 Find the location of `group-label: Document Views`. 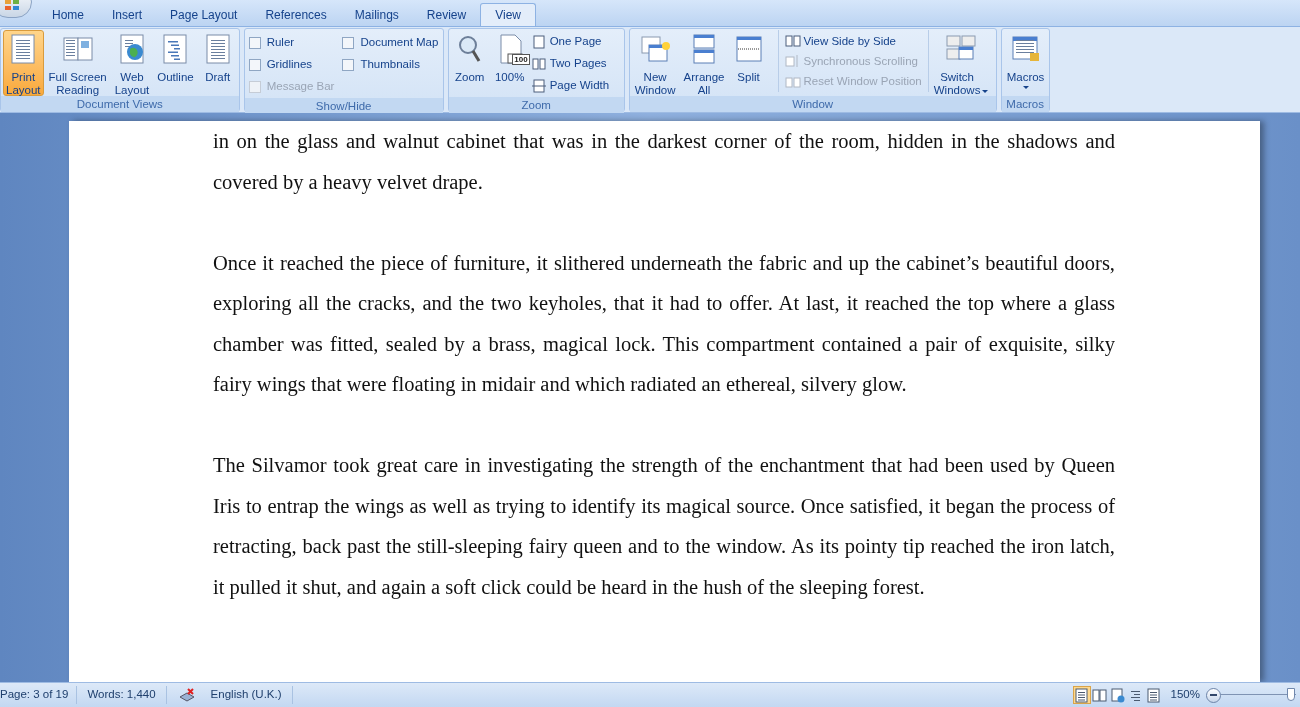

group-label: Document Views is located at coordinates (120, 104).